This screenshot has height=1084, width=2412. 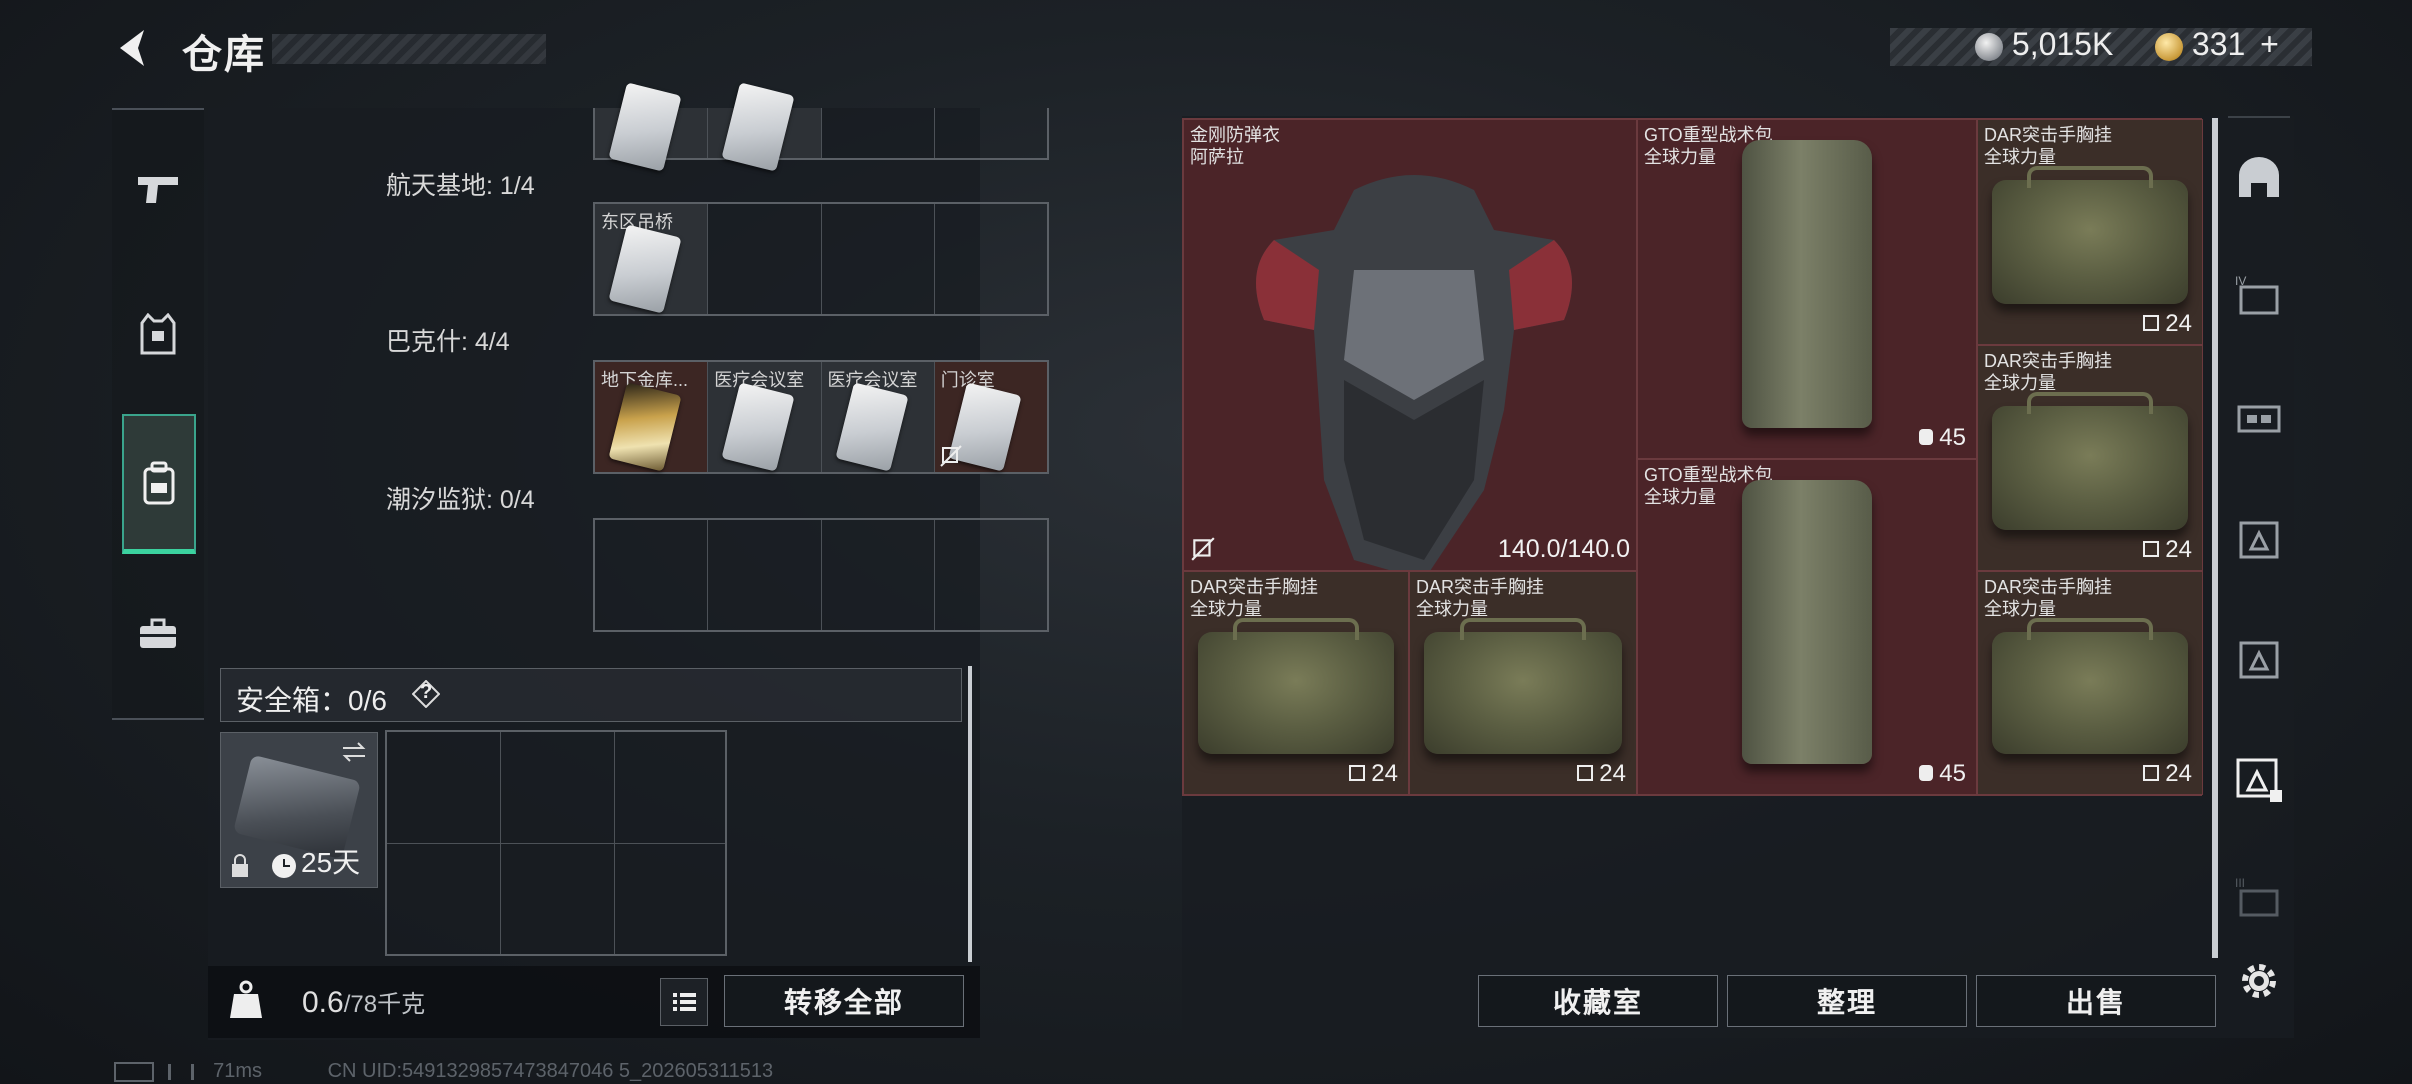 I want to click on nav-weapons, so click(x=158, y=190).